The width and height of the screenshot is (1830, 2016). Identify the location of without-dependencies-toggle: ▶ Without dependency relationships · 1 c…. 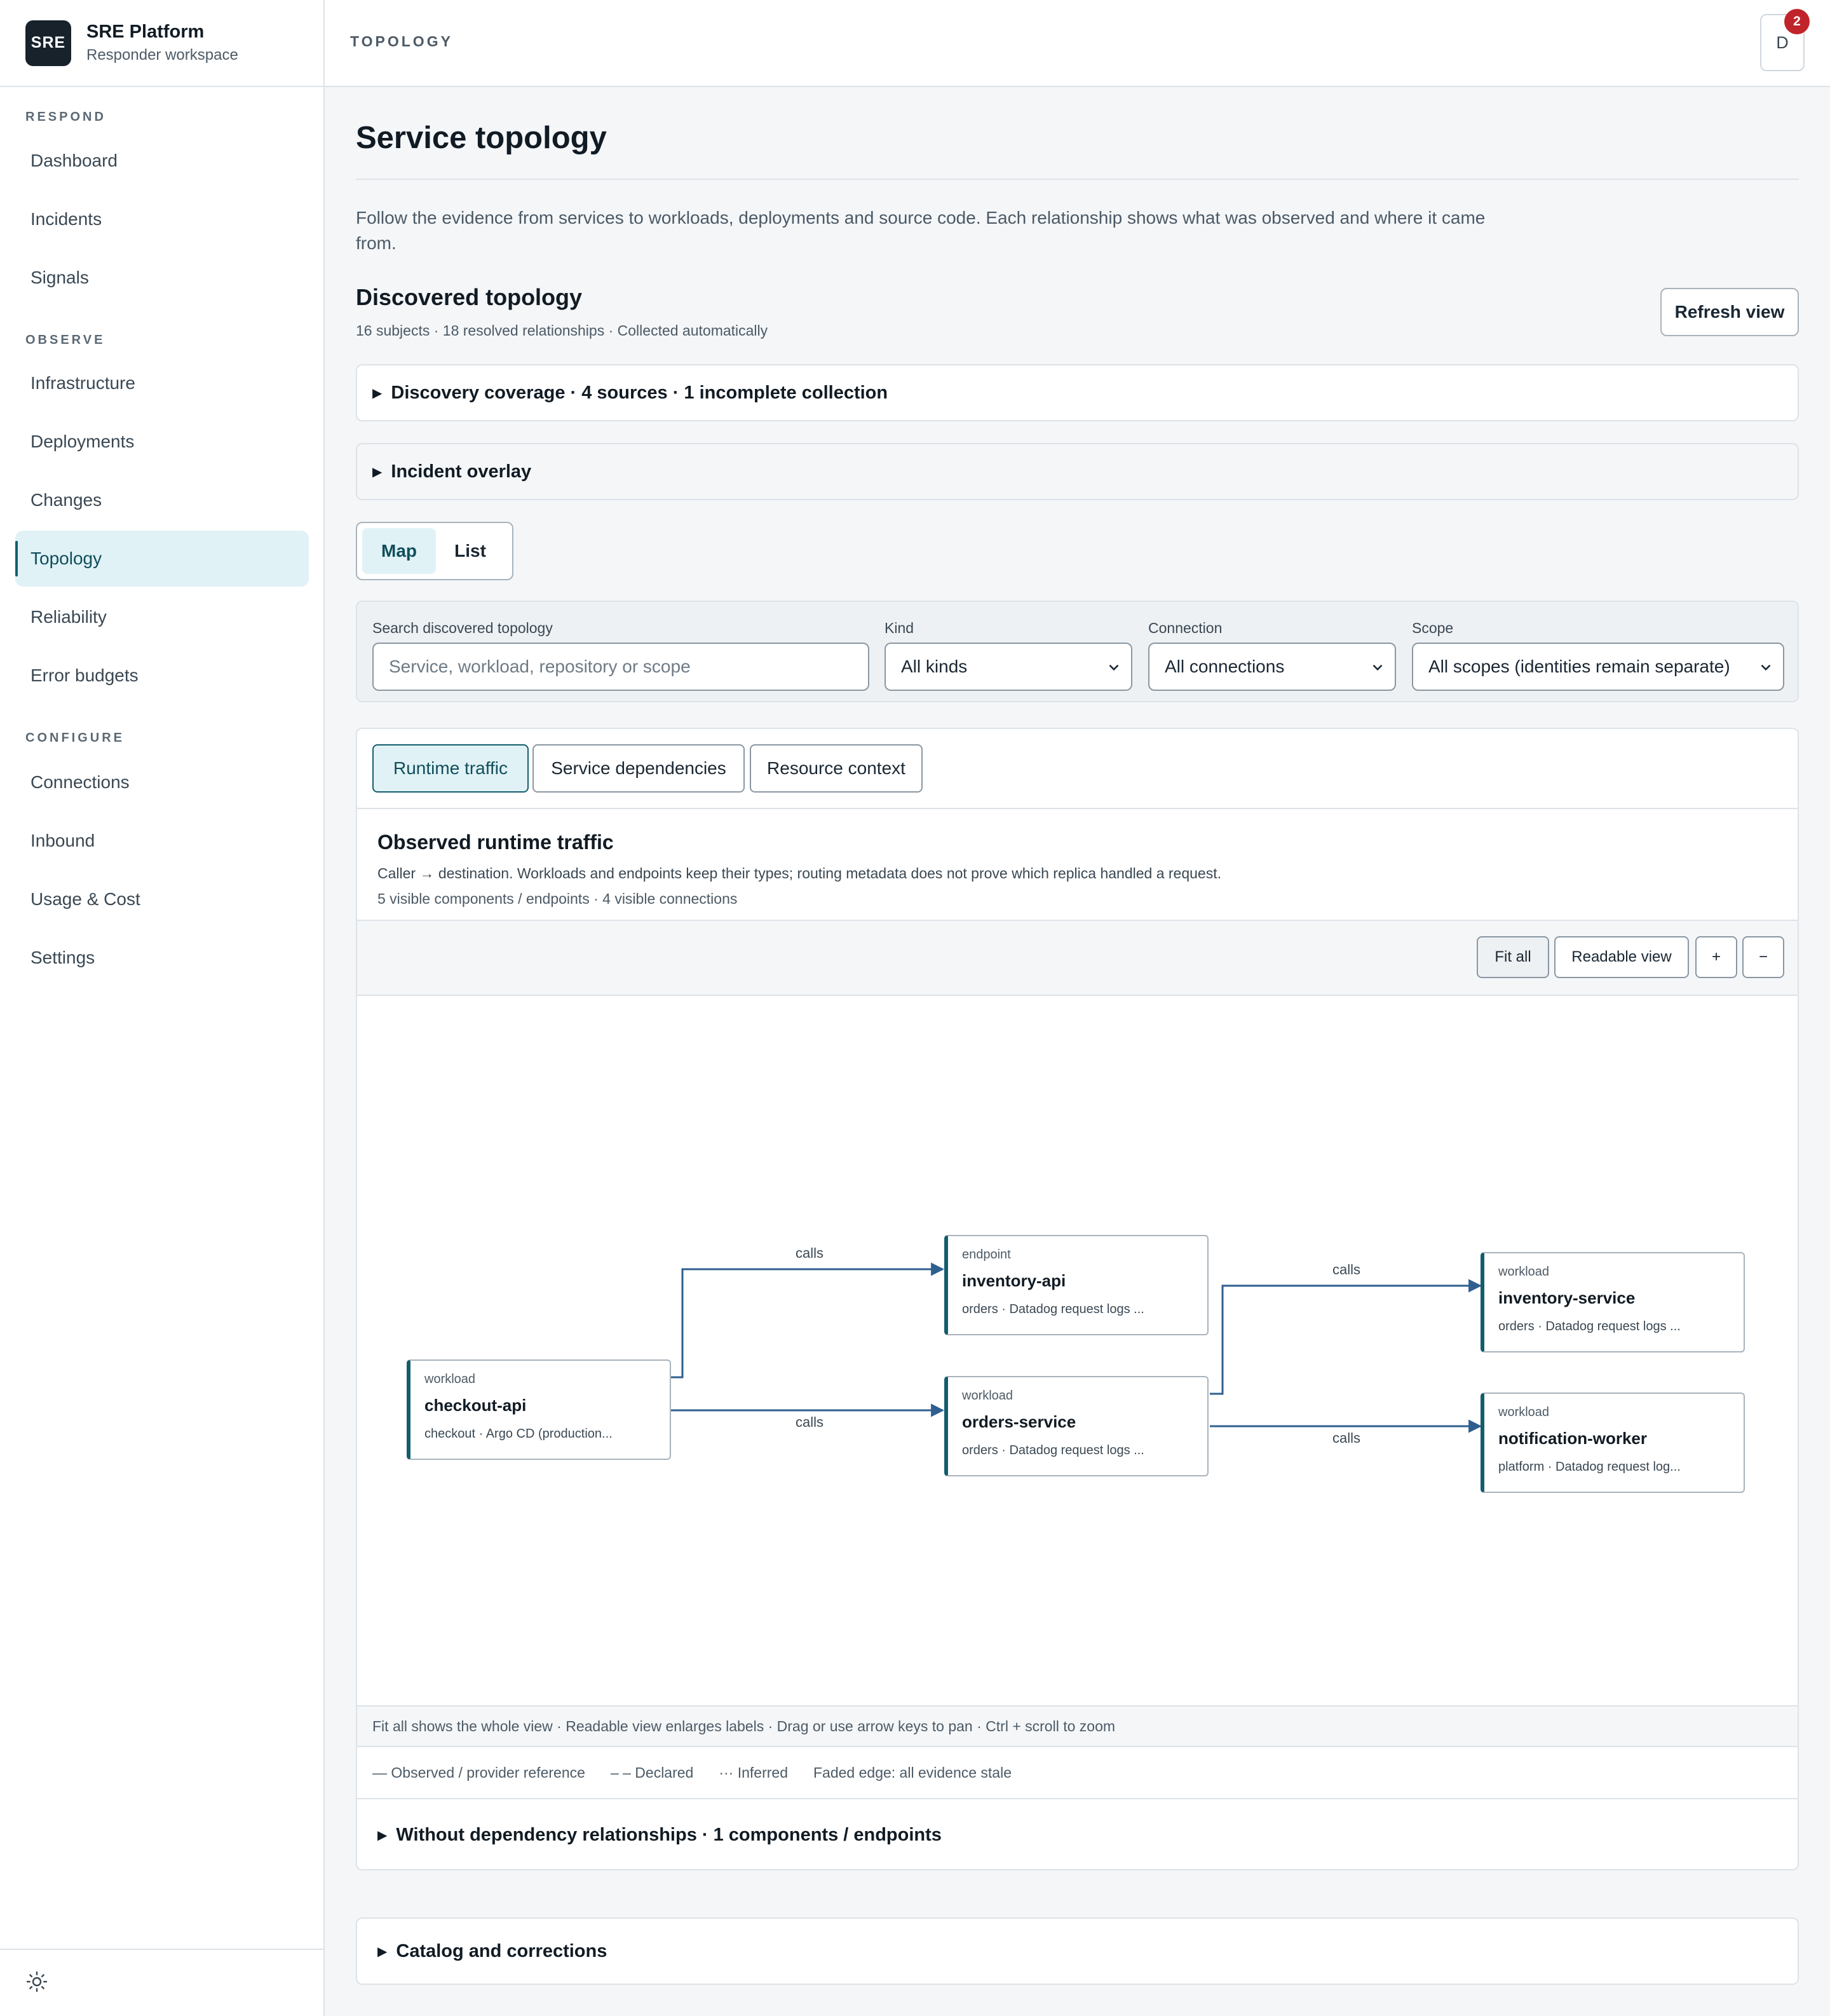
(1077, 1834).